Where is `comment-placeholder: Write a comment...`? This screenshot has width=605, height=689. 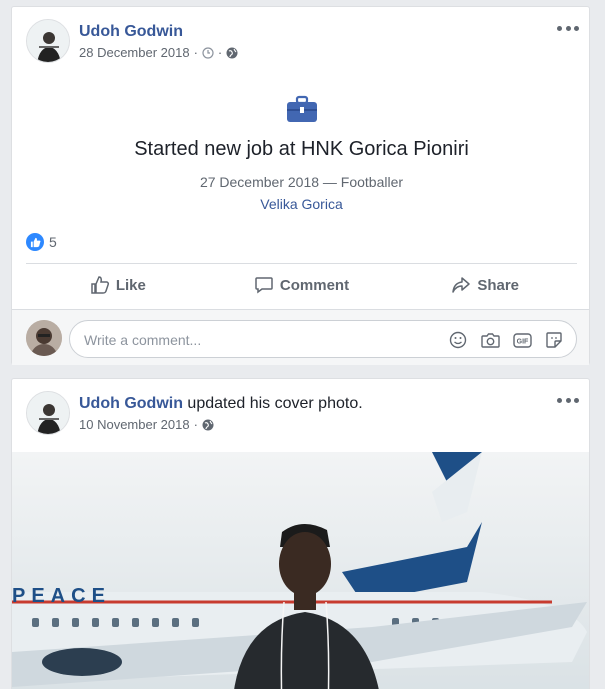 comment-placeholder: Write a comment... is located at coordinates (143, 340).